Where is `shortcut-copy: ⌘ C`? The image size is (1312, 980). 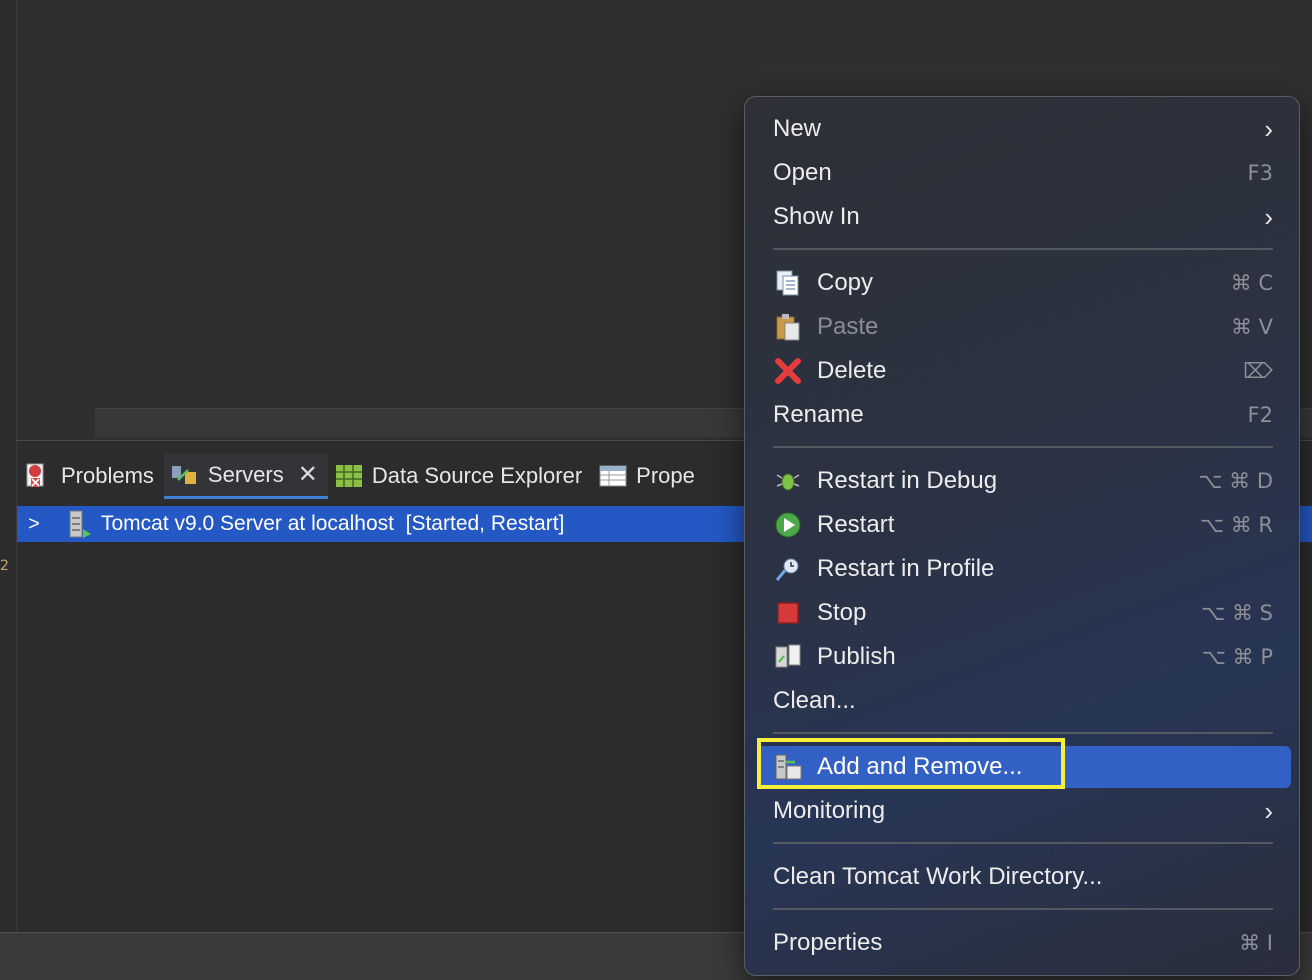
shortcut-copy: ⌘ C is located at coordinates (1251, 283).